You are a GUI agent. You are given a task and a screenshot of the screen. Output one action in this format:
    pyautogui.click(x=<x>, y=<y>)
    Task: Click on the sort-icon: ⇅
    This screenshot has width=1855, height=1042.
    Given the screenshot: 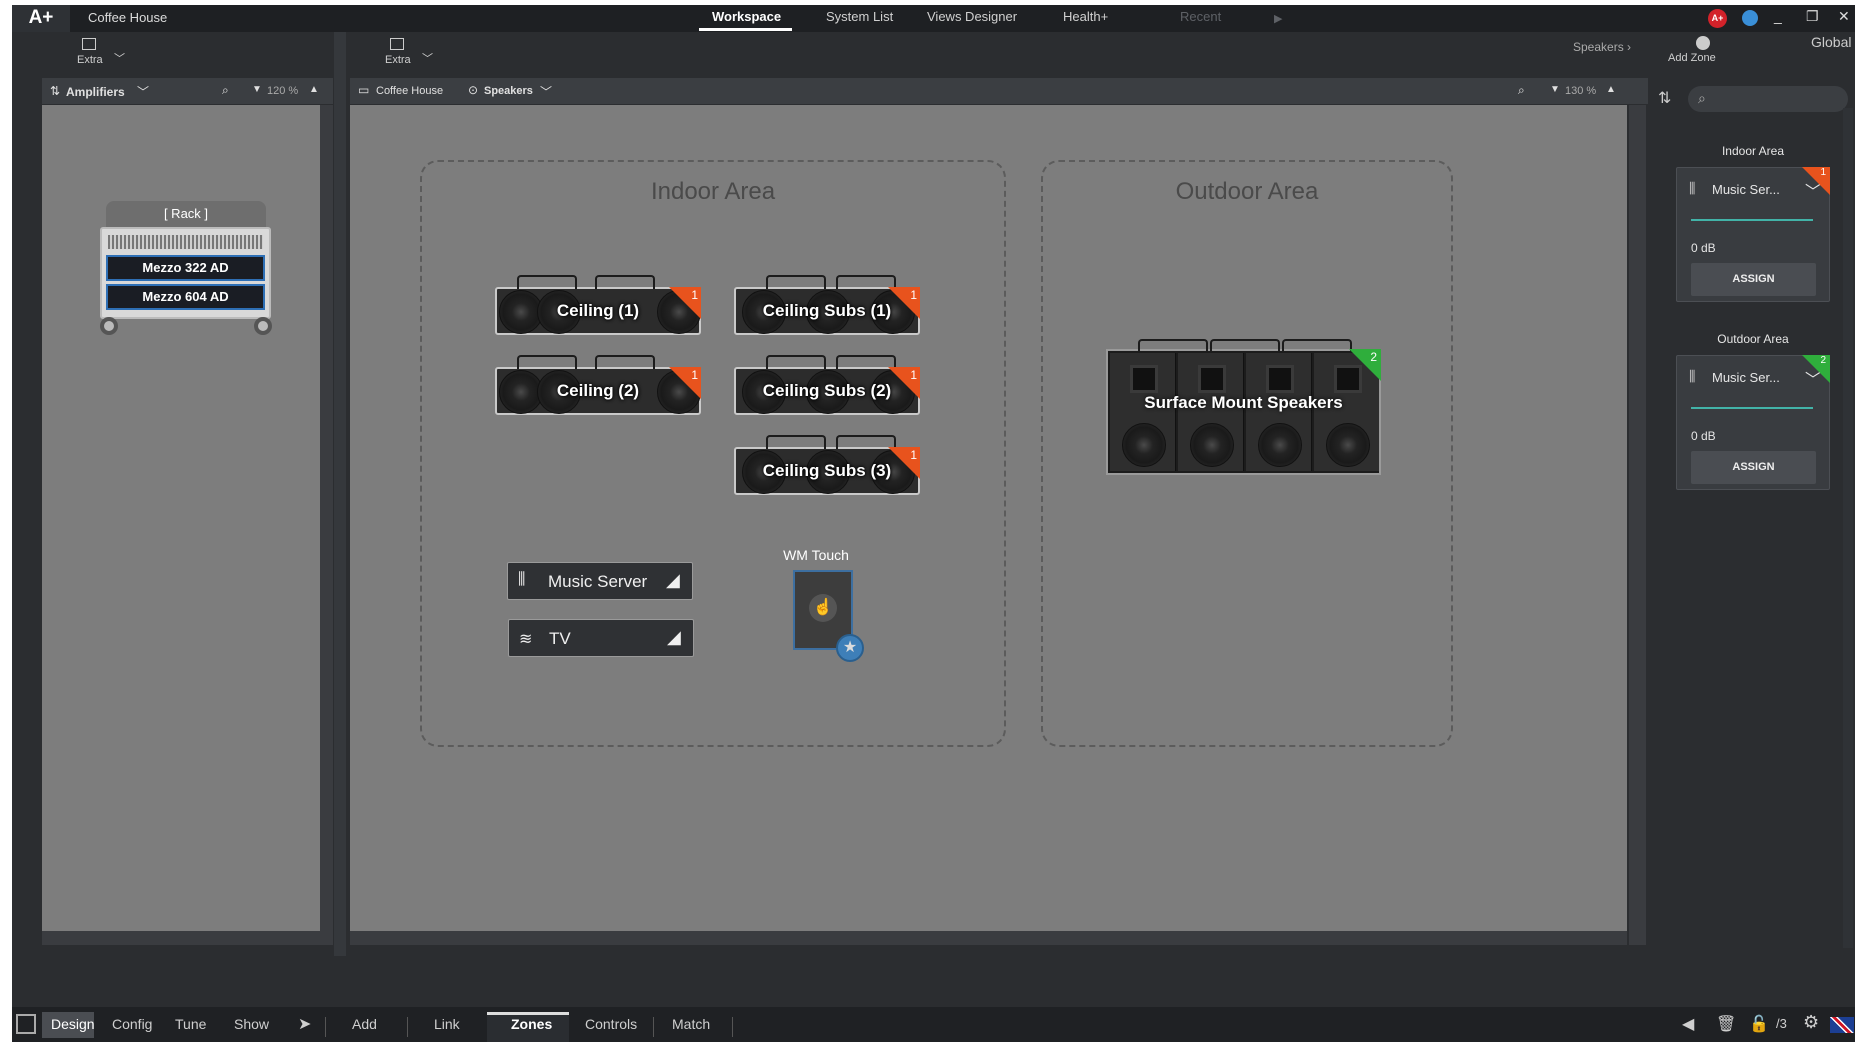 What is the action you would take?
    pyautogui.click(x=55, y=91)
    